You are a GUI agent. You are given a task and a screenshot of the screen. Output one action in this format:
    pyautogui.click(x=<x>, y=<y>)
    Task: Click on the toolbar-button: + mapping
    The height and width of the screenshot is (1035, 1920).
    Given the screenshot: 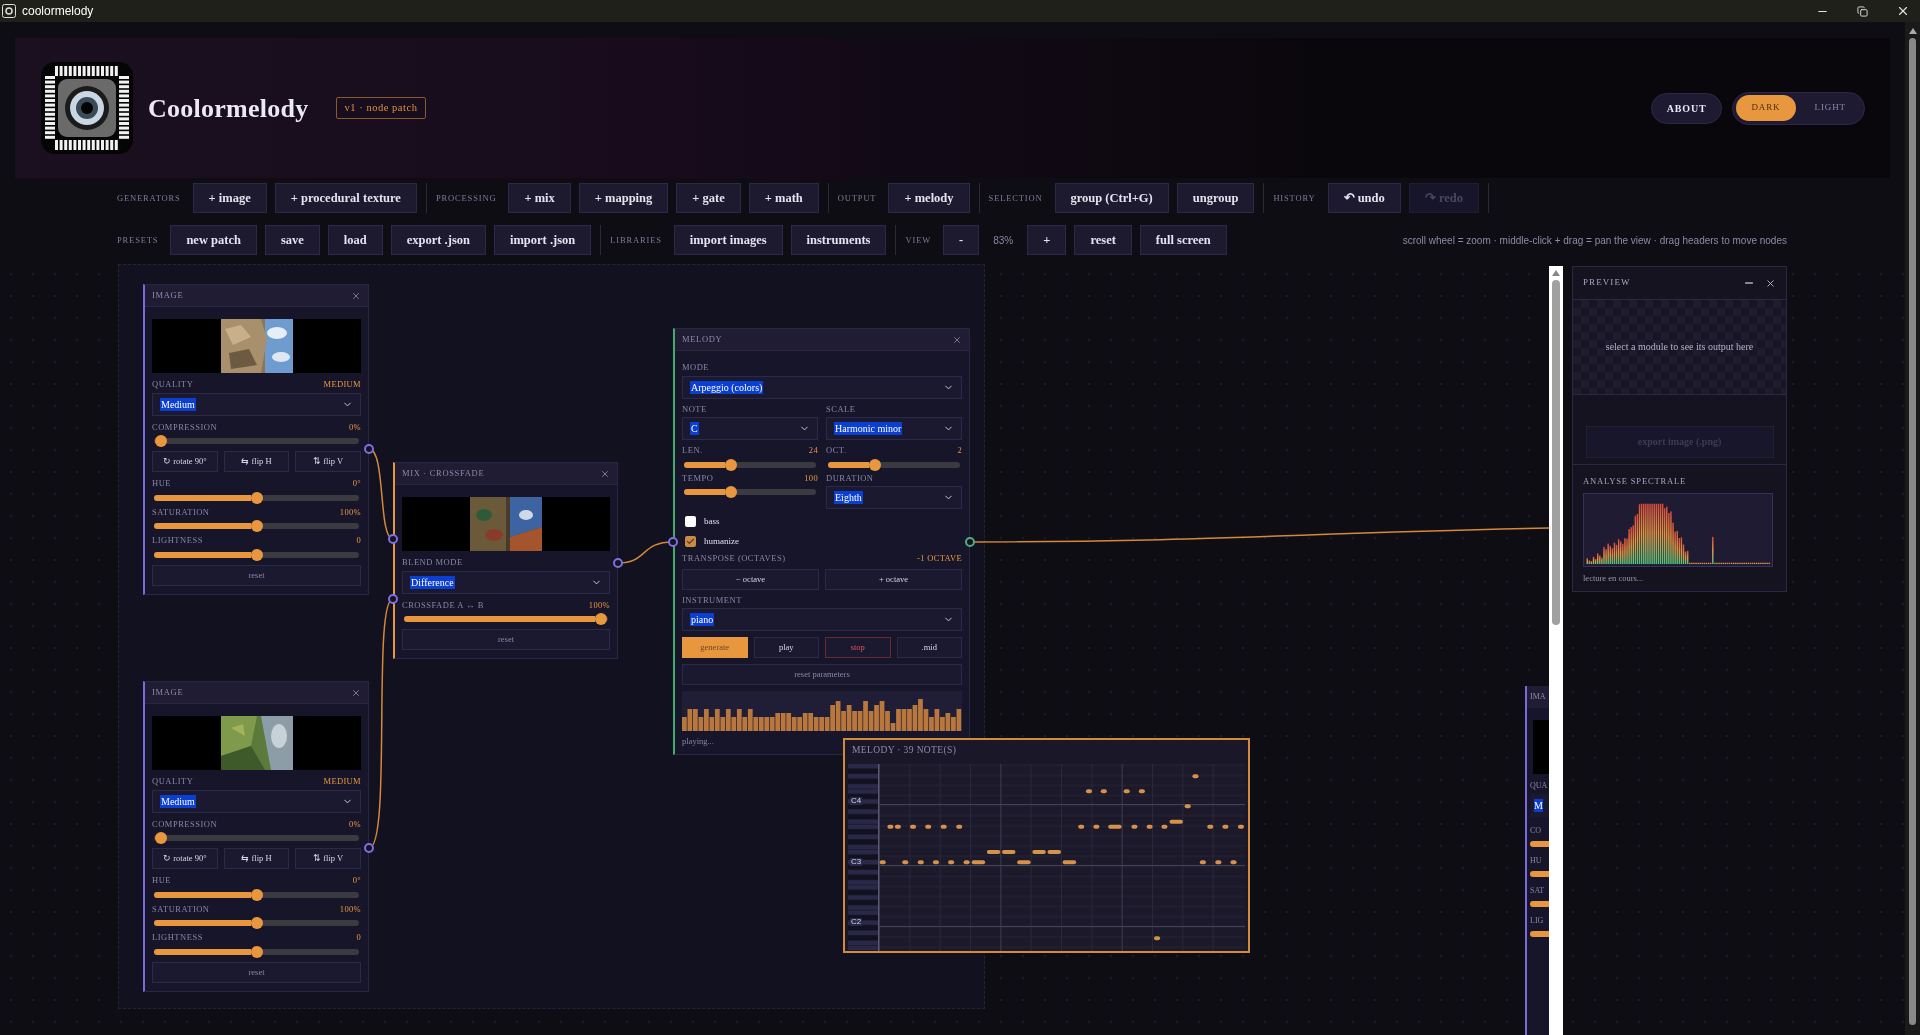 What is the action you would take?
    pyautogui.click(x=623, y=198)
    